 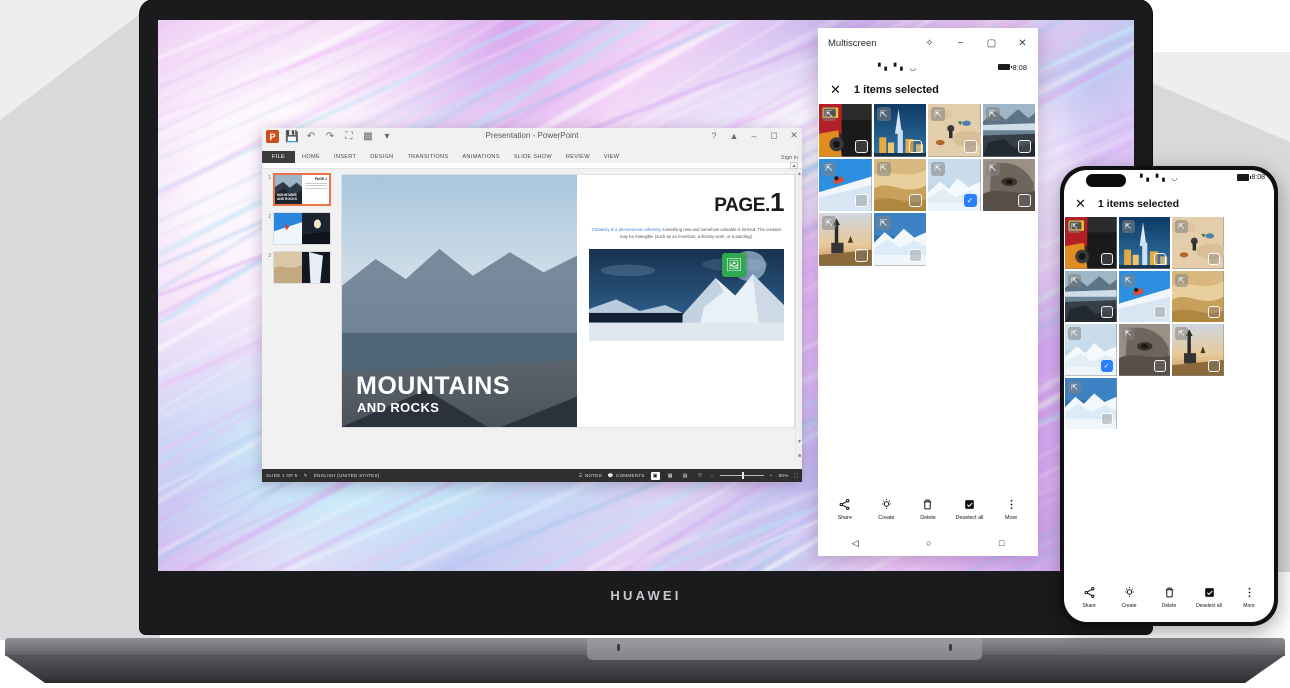 What do you see at coordinates (712, 475) in the screenshot?
I see `zoom-out-button: −` at bounding box center [712, 475].